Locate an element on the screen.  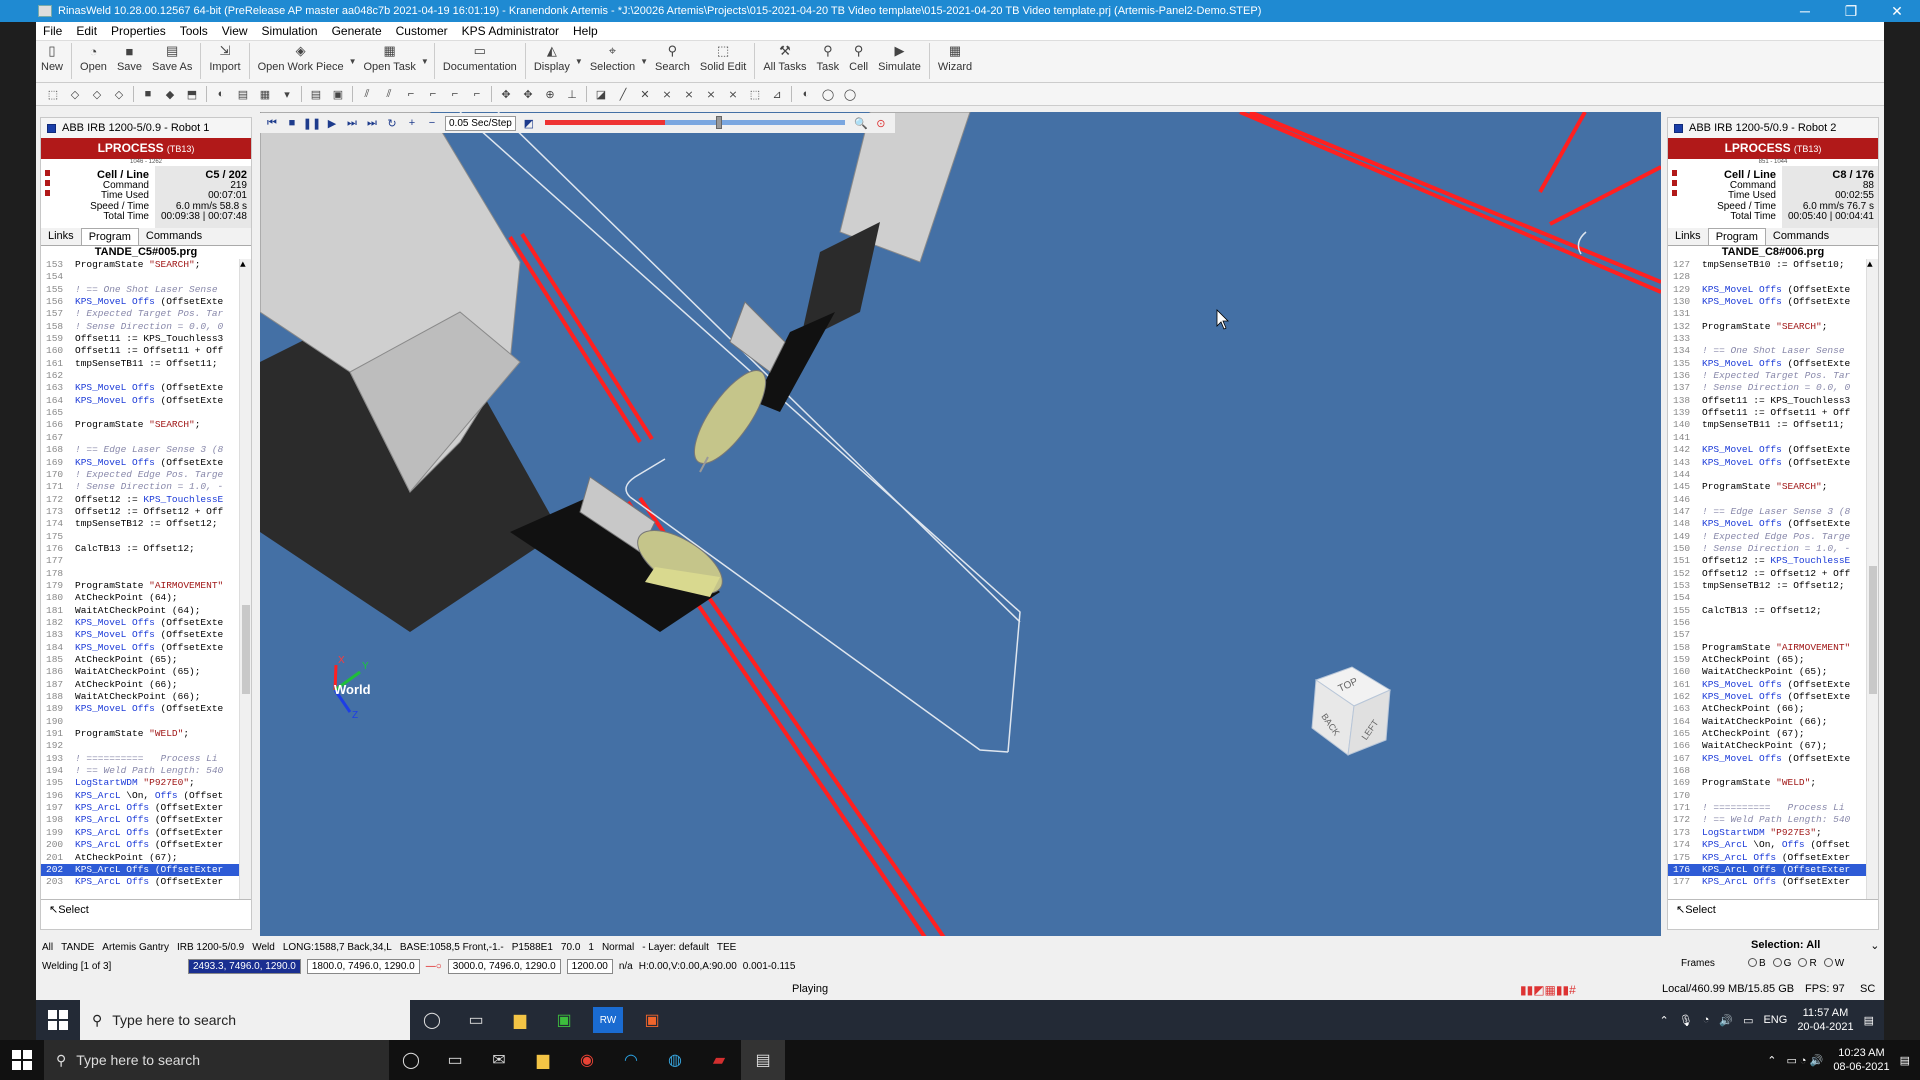
rewind-start-icon: ⏮ is located at coordinates (272, 123).